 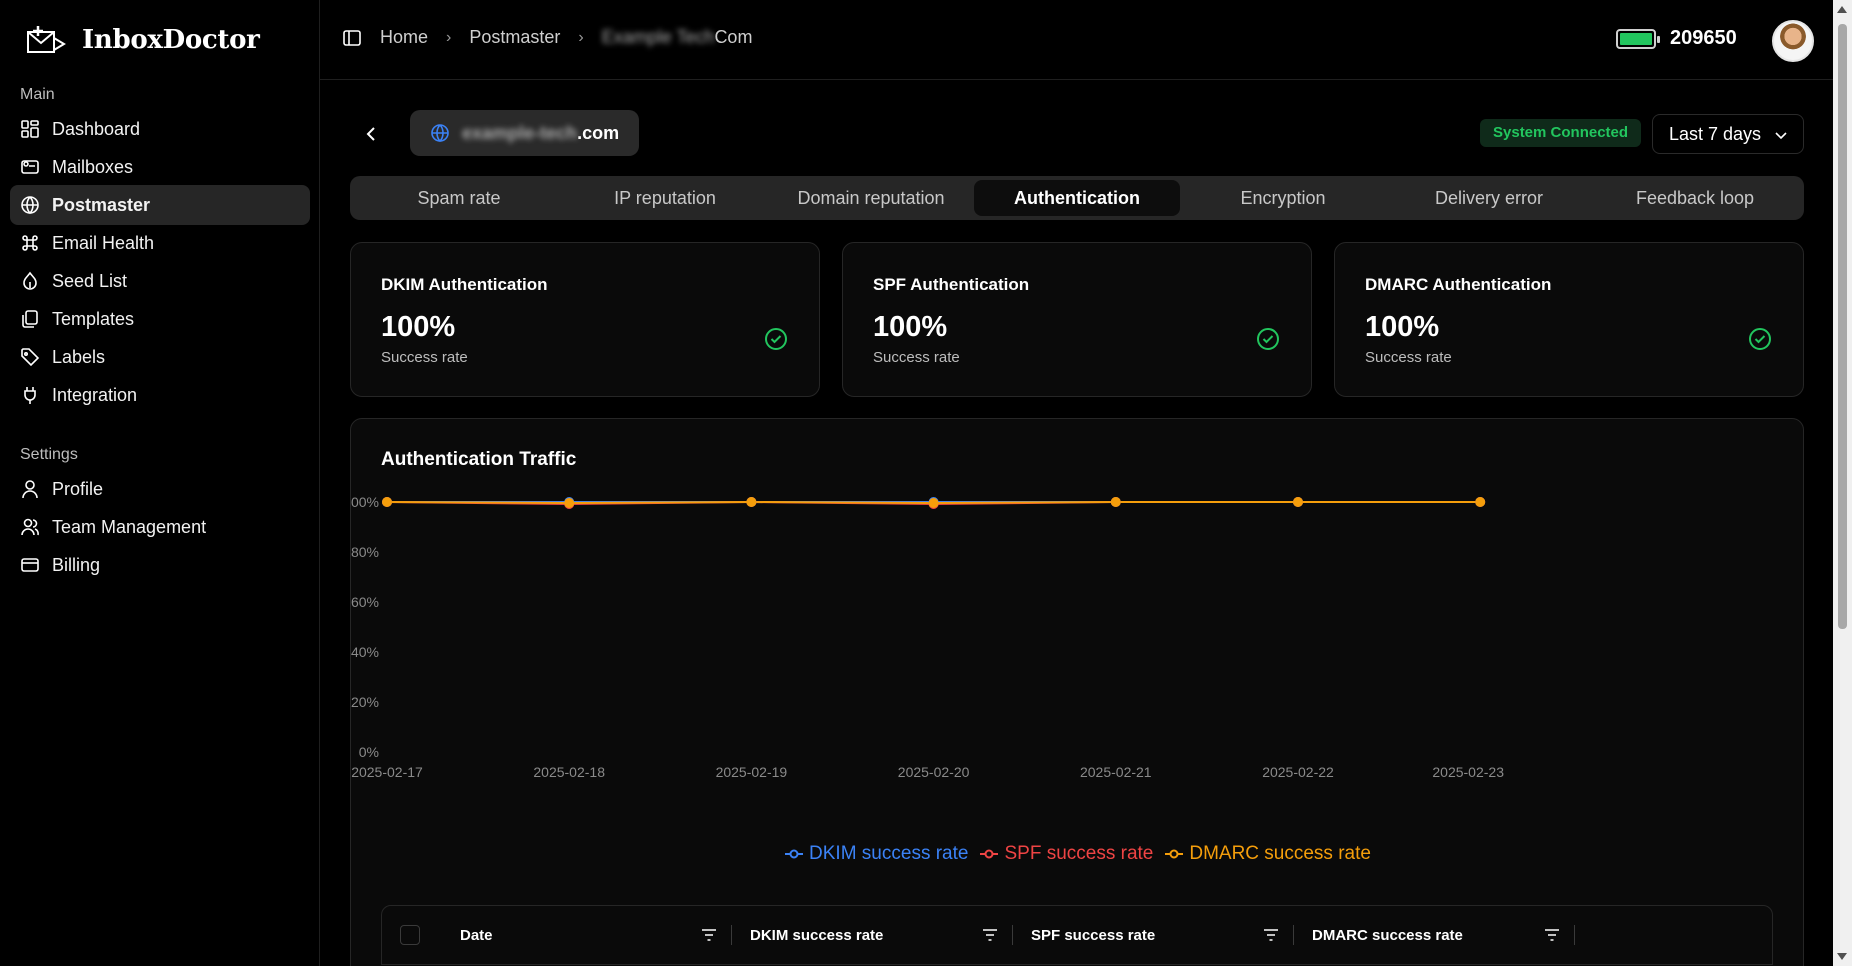 I want to click on sidebar-item-templates: Templates, so click(x=160, y=319).